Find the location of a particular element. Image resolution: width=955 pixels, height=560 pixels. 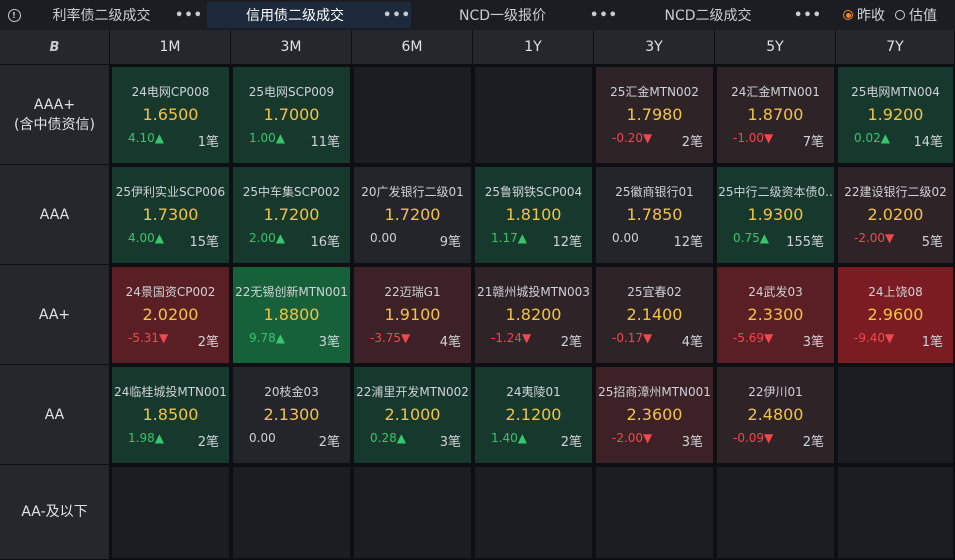

matrix-cell: 25中行二级资本债0.. 1.9300 0.75▲ 155笔 is located at coordinates (775, 215).